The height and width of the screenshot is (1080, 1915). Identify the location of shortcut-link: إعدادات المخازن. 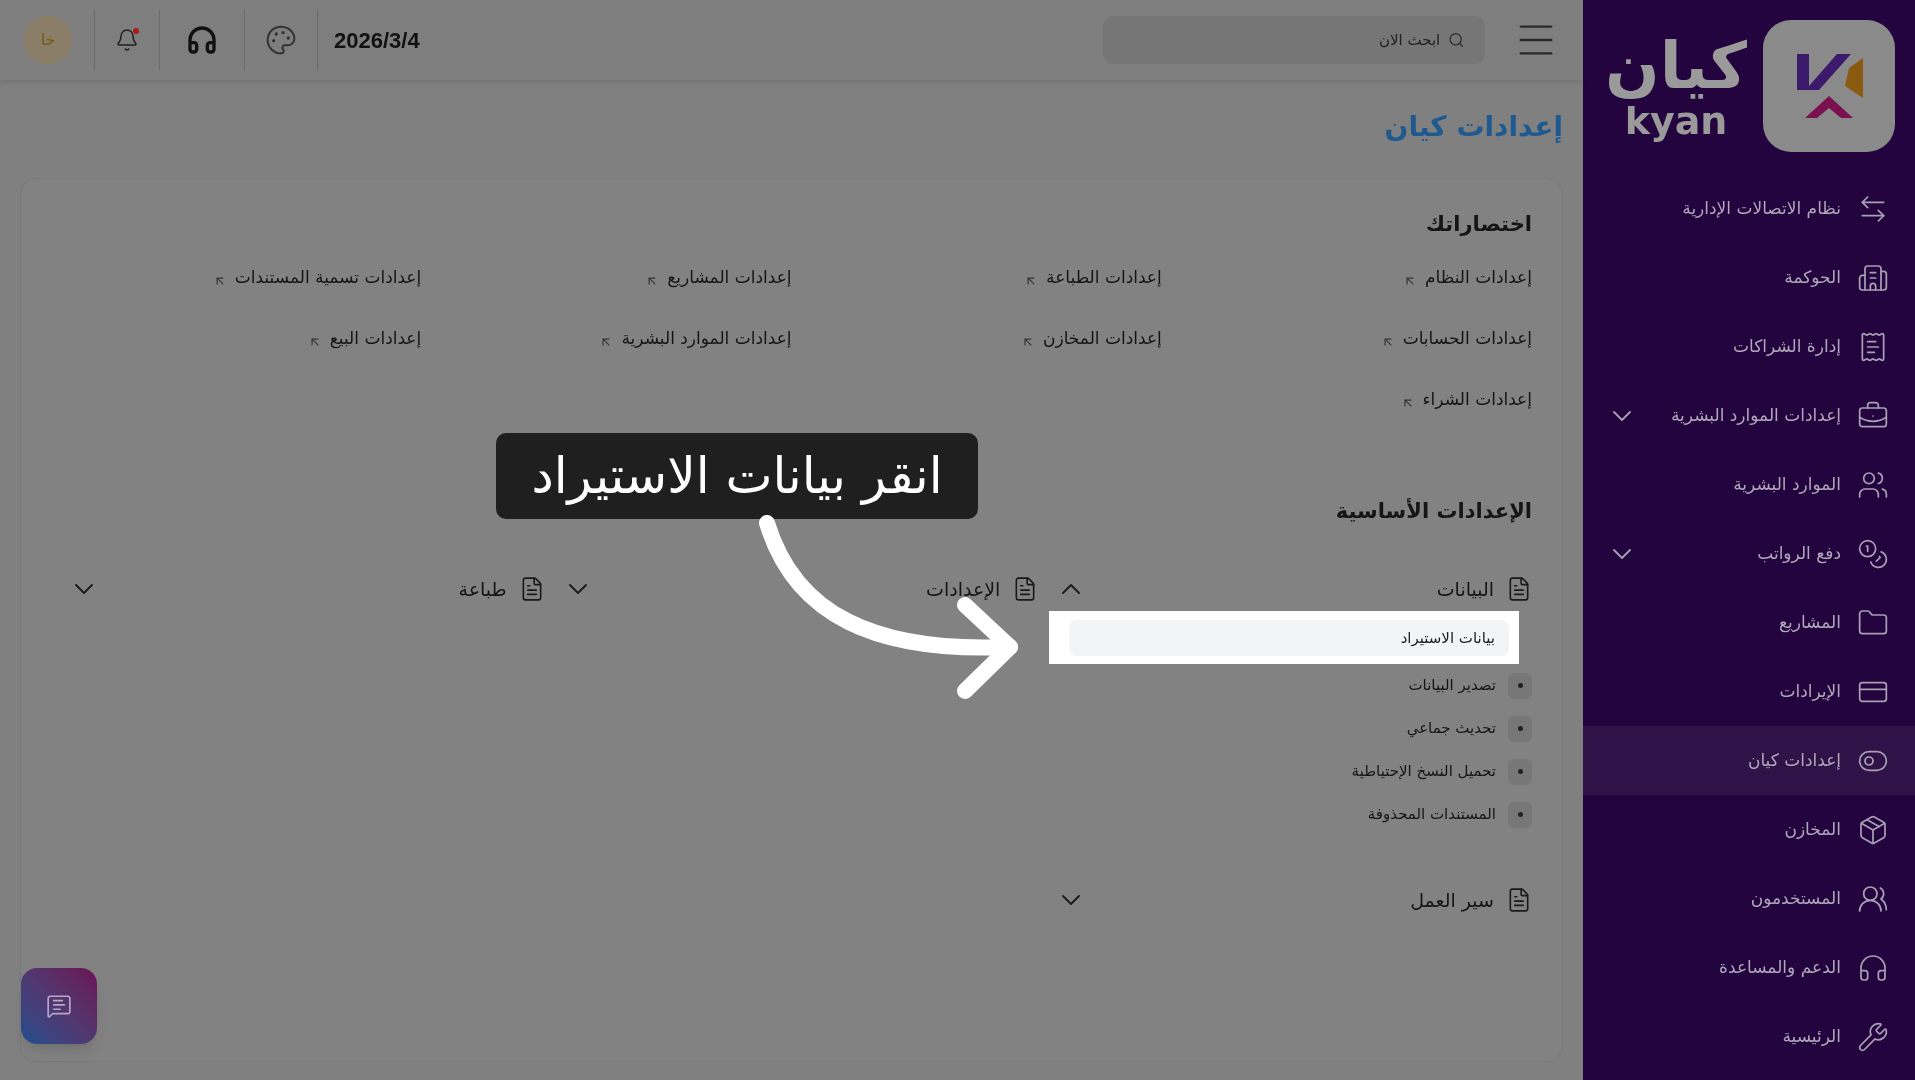
(976, 339).